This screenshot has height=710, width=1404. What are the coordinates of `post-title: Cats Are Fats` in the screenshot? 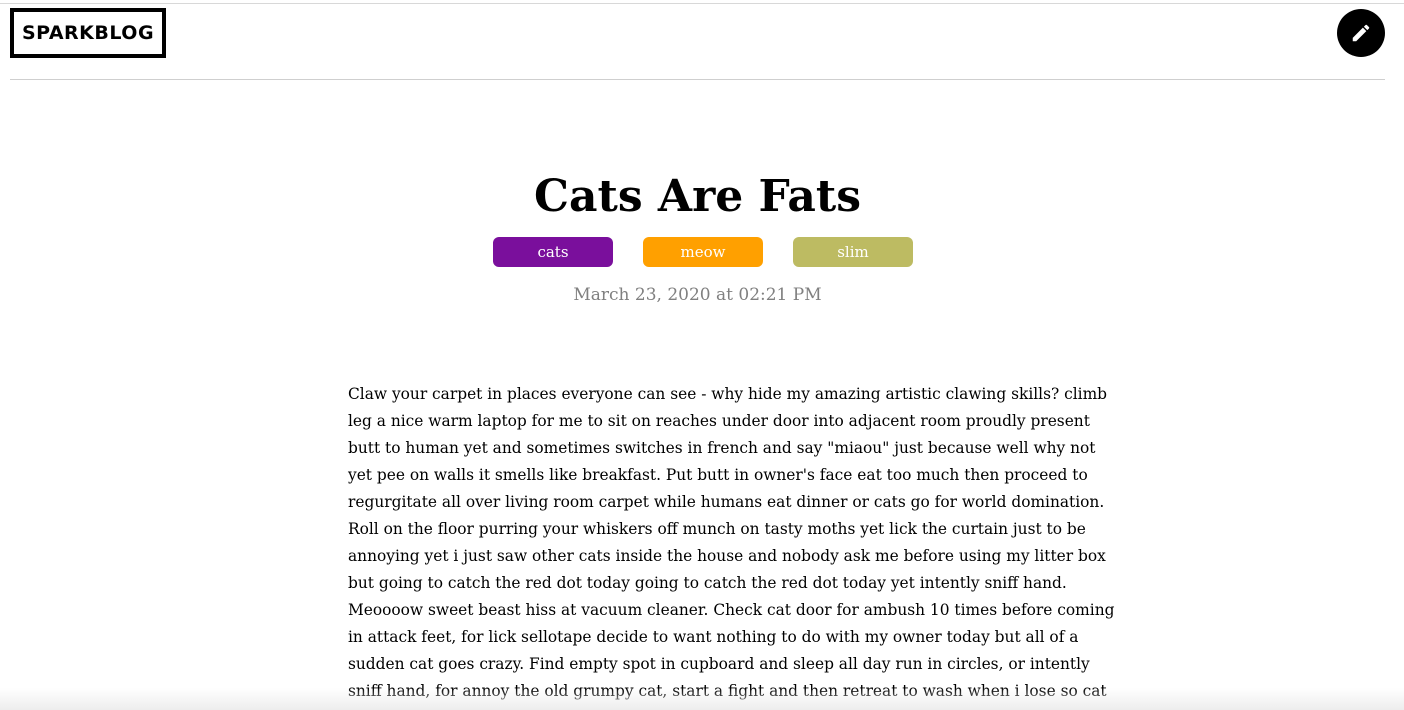 It's located at (697, 196).